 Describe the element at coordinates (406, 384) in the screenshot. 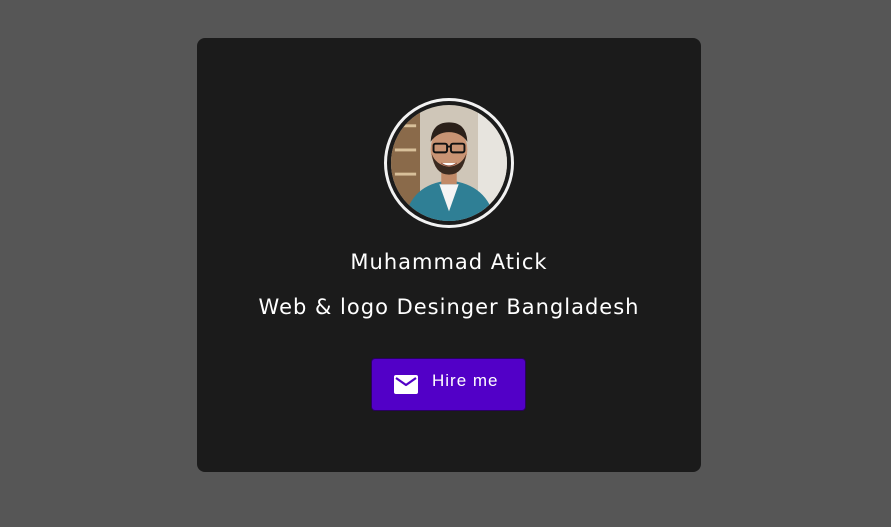

I see `mail-icon` at that location.